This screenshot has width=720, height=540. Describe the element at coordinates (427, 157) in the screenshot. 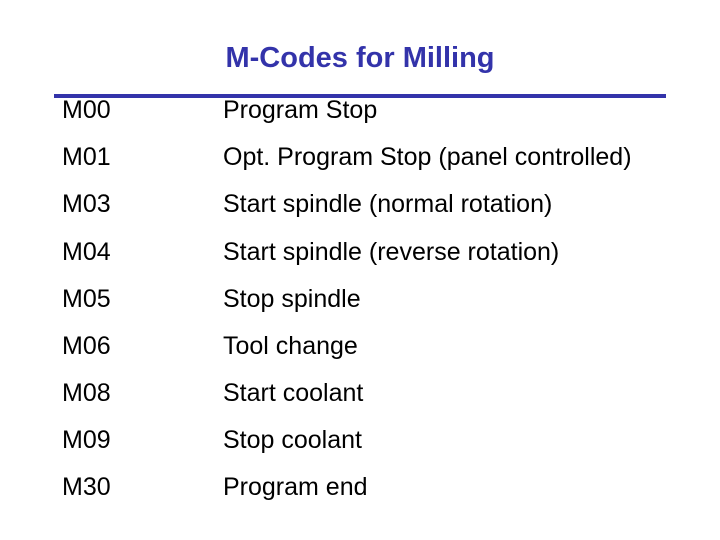

I see `m-code-description: Opt. Program Stop (panel controlled)` at that location.